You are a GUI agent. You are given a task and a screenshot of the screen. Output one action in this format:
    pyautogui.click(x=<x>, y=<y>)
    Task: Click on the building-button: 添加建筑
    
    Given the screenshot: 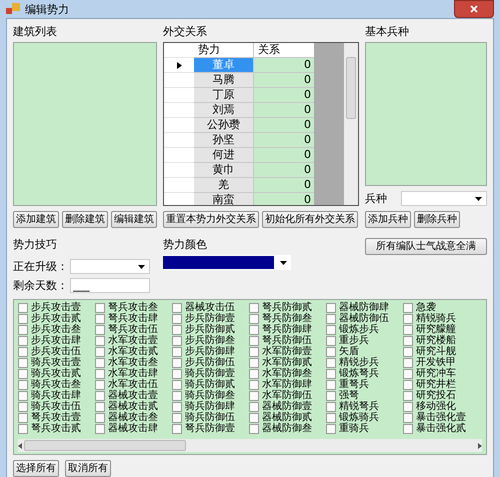 What is the action you would take?
    pyautogui.click(x=36, y=219)
    